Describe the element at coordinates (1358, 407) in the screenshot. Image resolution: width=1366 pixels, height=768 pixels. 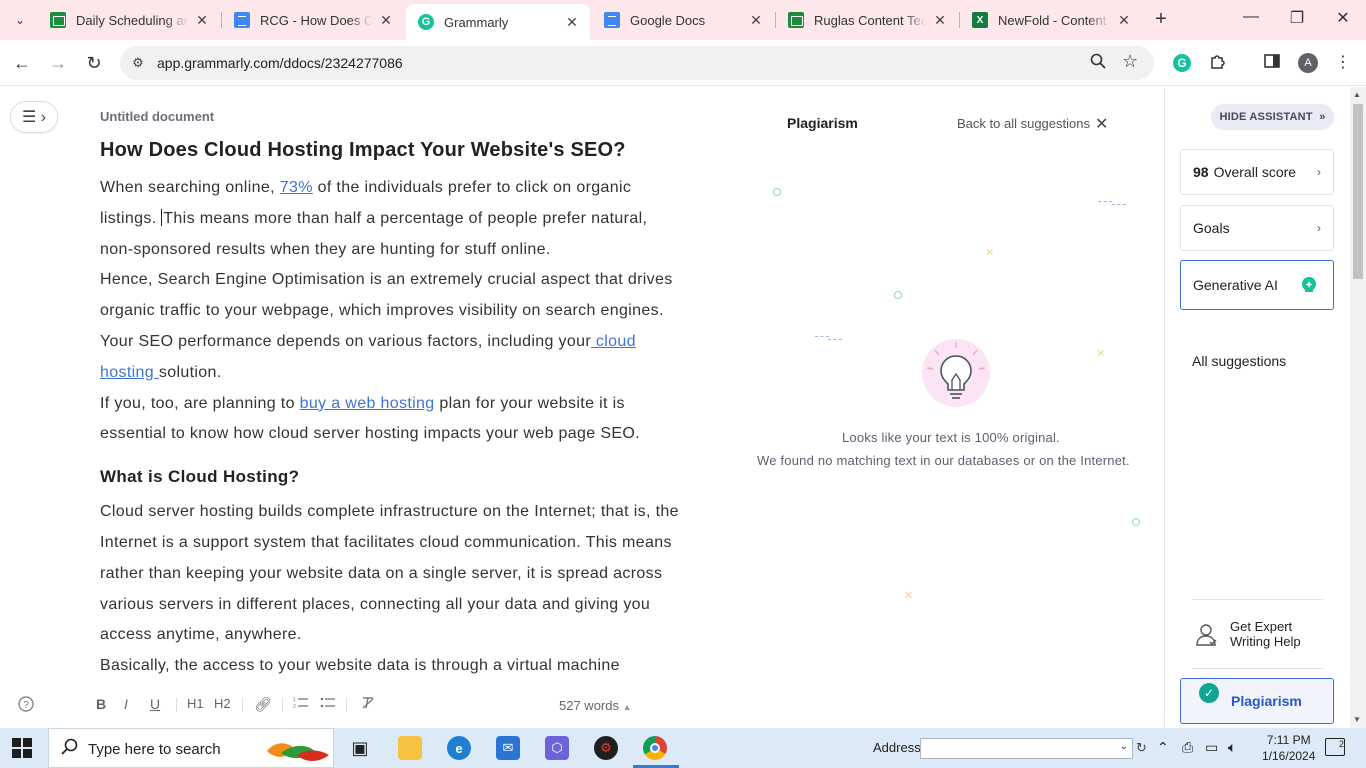
I see `page-scrollbar: ▲ ▼` at that location.